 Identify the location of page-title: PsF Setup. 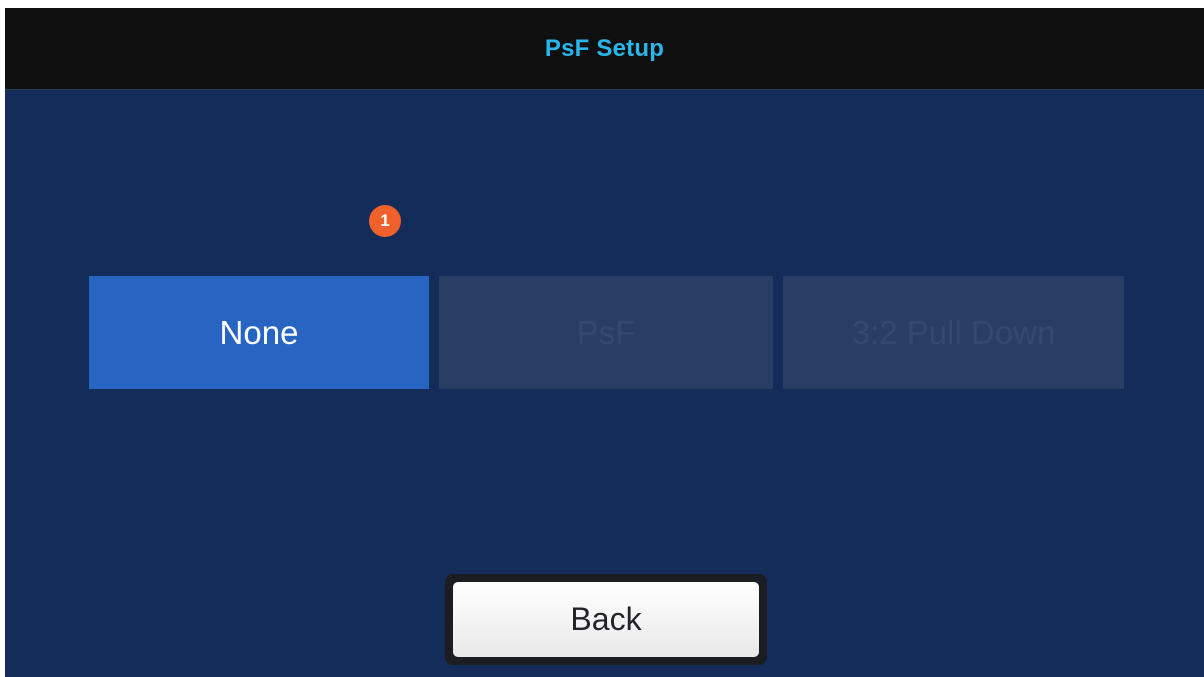
(604, 48).